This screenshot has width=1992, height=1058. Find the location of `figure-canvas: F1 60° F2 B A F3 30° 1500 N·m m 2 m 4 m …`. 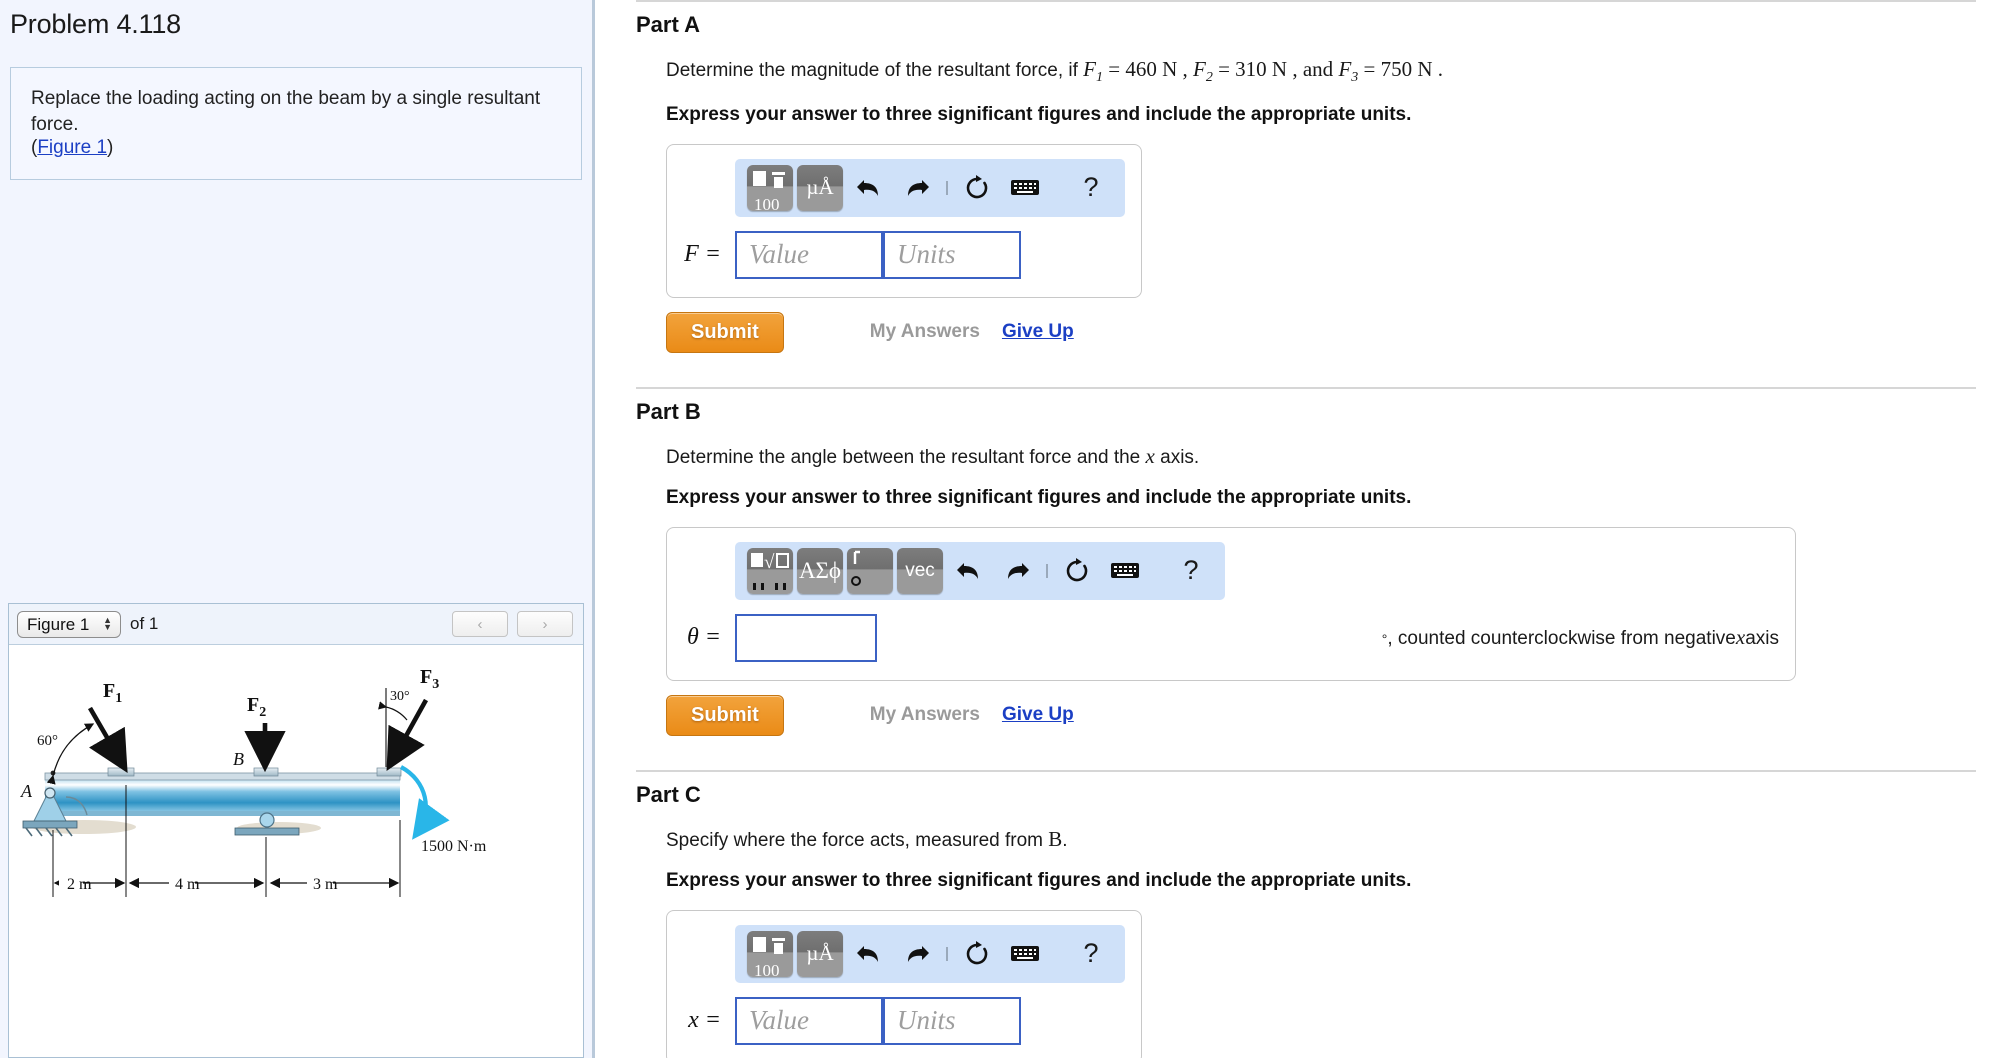

figure-canvas: F1 60° F2 B A F3 30° 1500 N·m m 2 m 4 m … is located at coordinates (296, 850).